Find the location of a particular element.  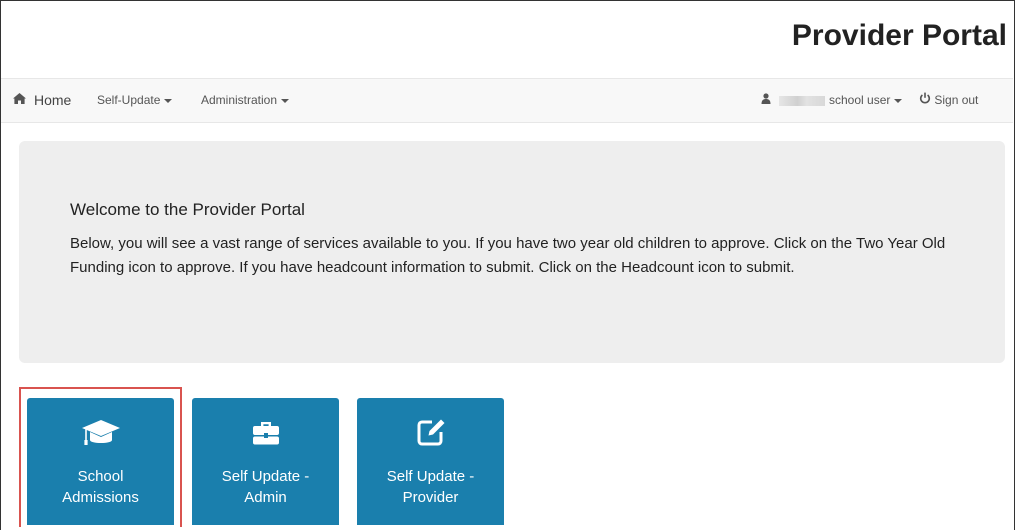

nav-sign-out-link: Sign out is located at coordinates (948, 100).